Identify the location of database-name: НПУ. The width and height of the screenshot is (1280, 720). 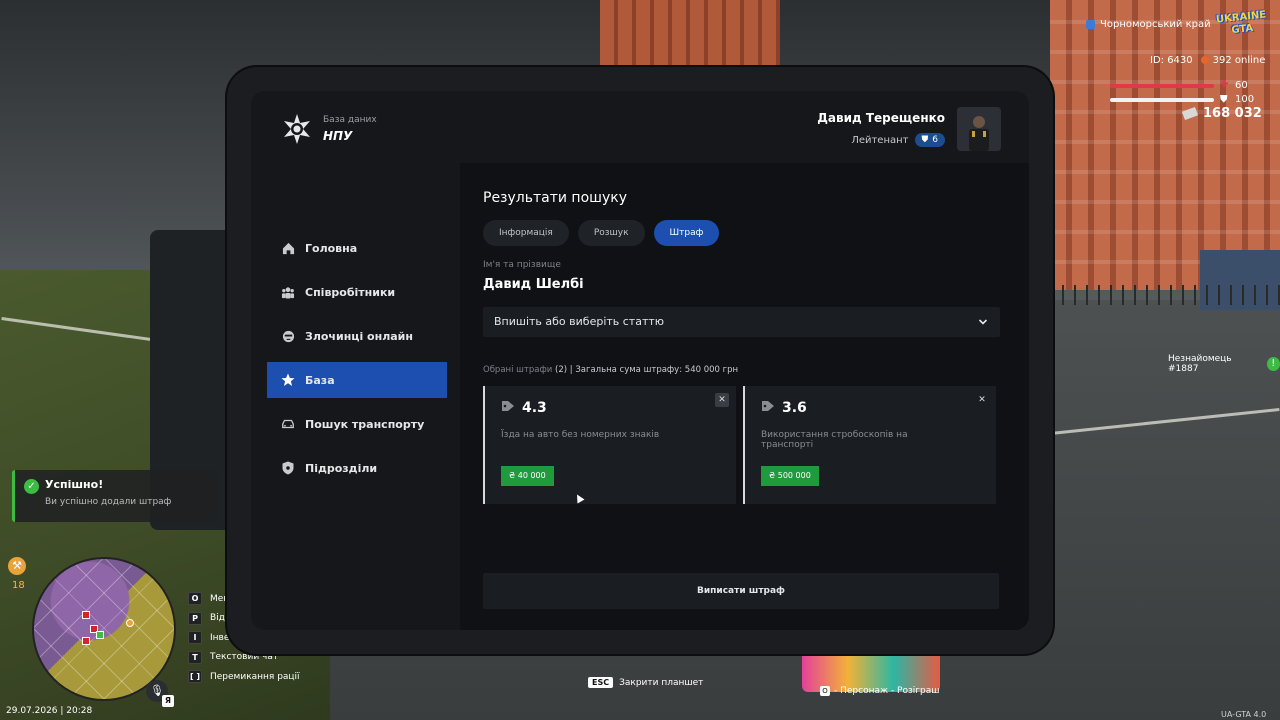
(338, 136).